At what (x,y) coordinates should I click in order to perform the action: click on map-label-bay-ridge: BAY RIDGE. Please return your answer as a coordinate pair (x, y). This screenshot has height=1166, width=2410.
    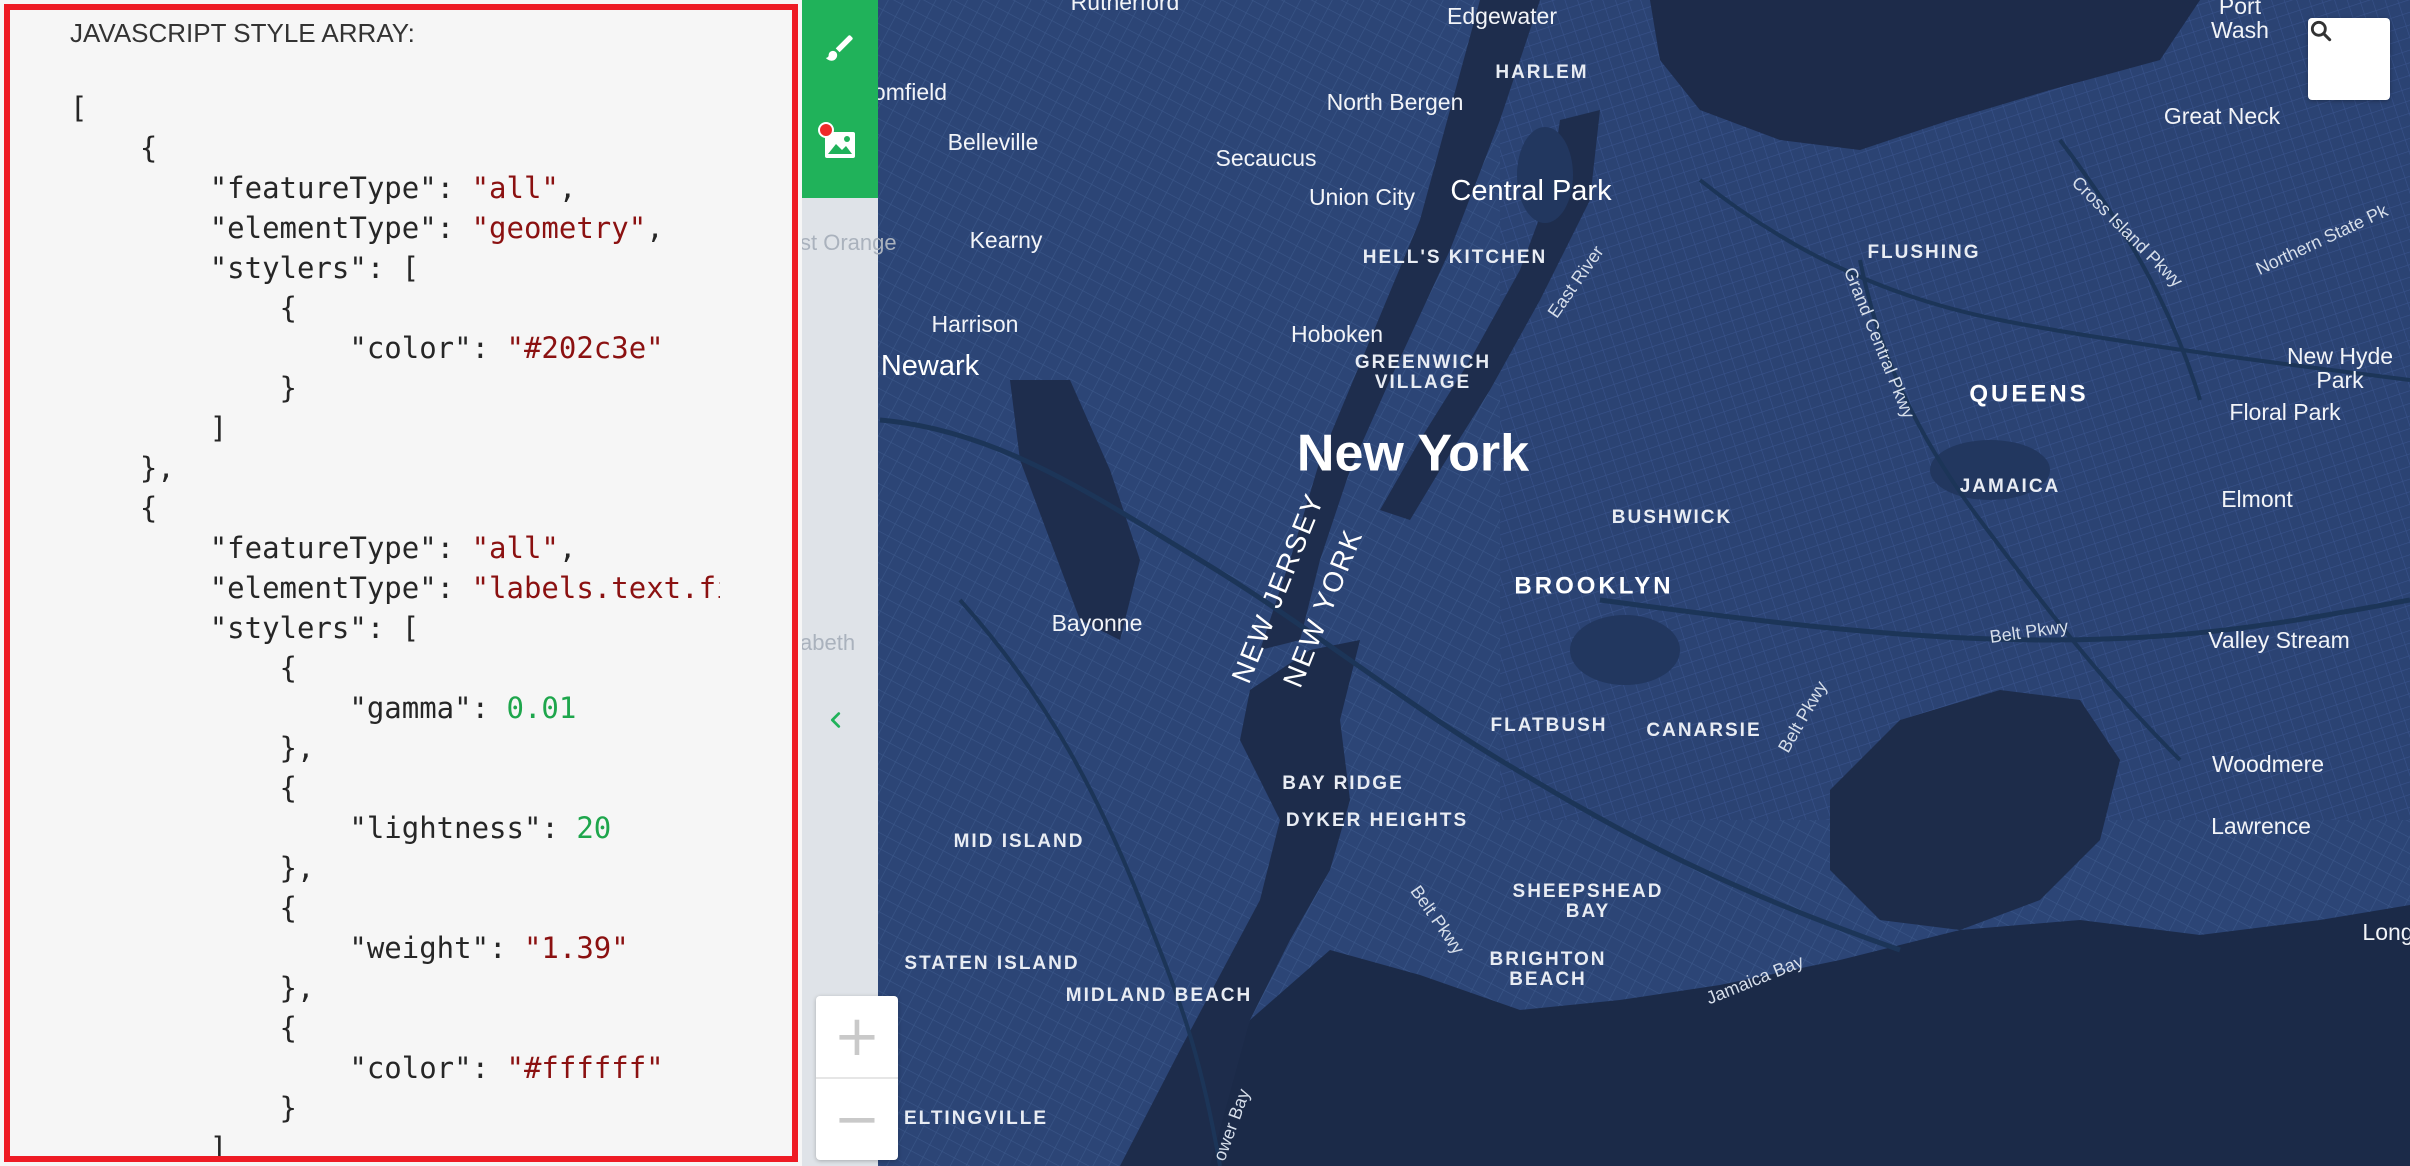
    Looking at the image, I should click on (1343, 784).